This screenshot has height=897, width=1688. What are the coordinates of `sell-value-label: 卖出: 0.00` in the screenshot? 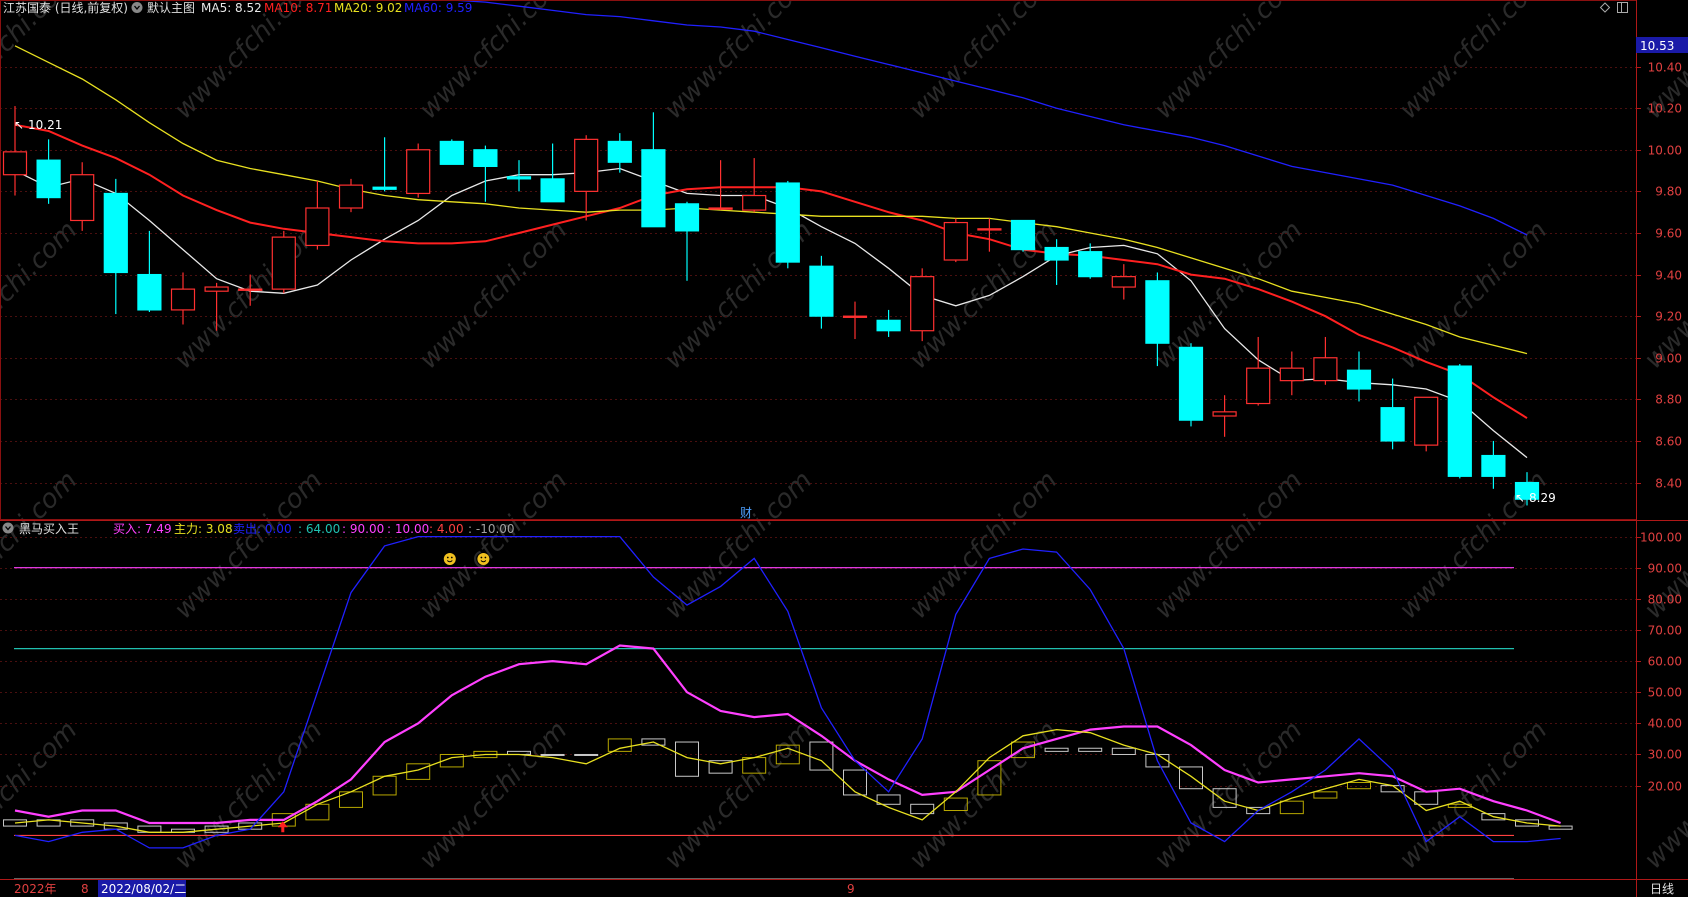 It's located at (262, 529).